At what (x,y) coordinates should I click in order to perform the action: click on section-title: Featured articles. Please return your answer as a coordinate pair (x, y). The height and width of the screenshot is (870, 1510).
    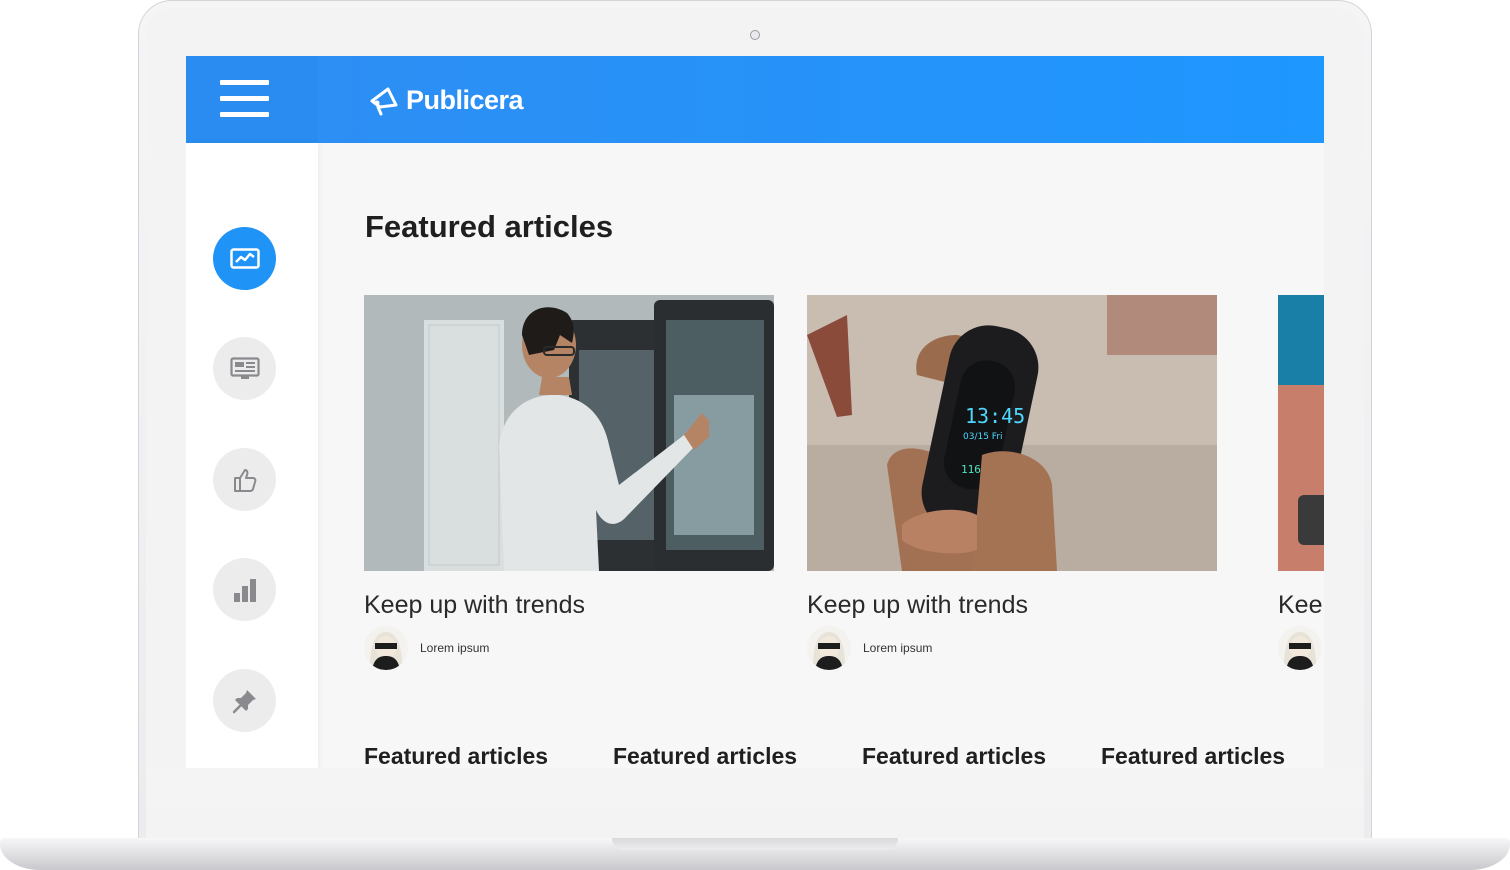
    Looking at the image, I should click on (489, 226).